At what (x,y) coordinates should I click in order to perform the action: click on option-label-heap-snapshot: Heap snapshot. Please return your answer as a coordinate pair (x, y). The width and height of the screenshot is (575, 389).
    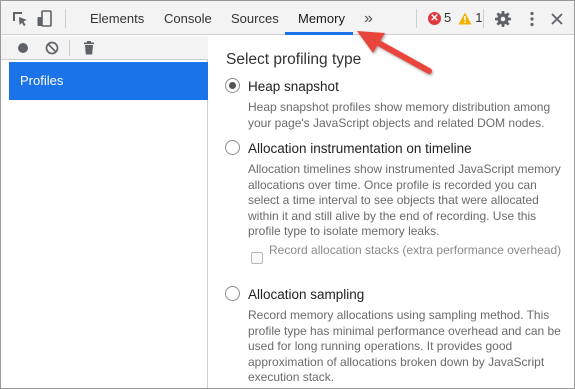
    Looking at the image, I should click on (293, 86).